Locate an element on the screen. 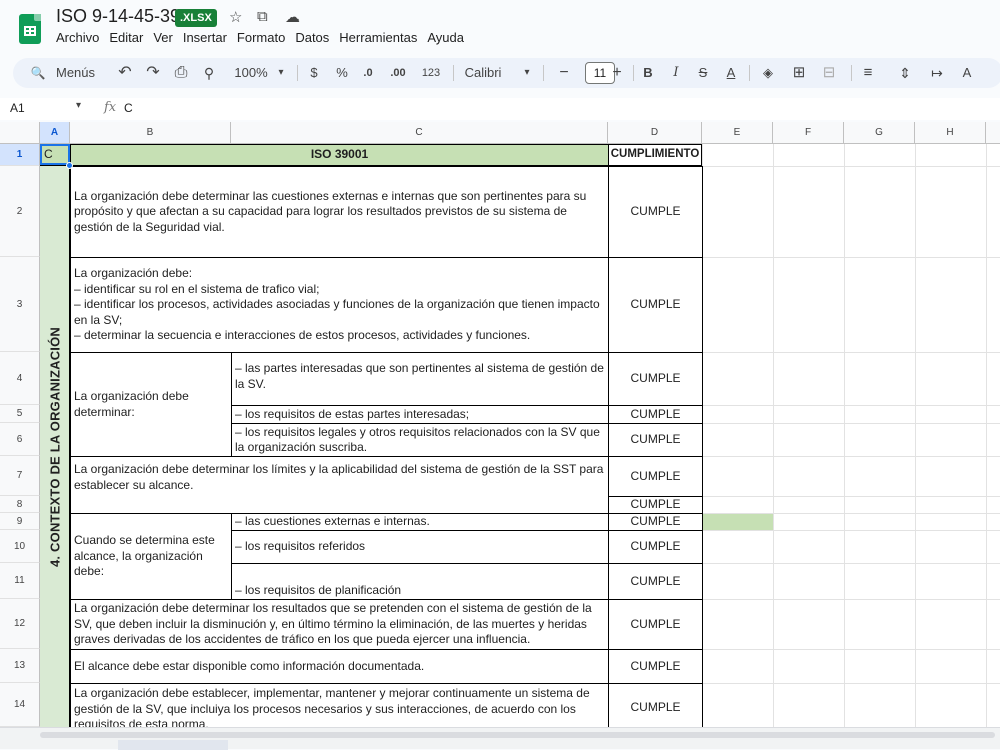  redo-icon: ↷ is located at coordinates (153, 73).